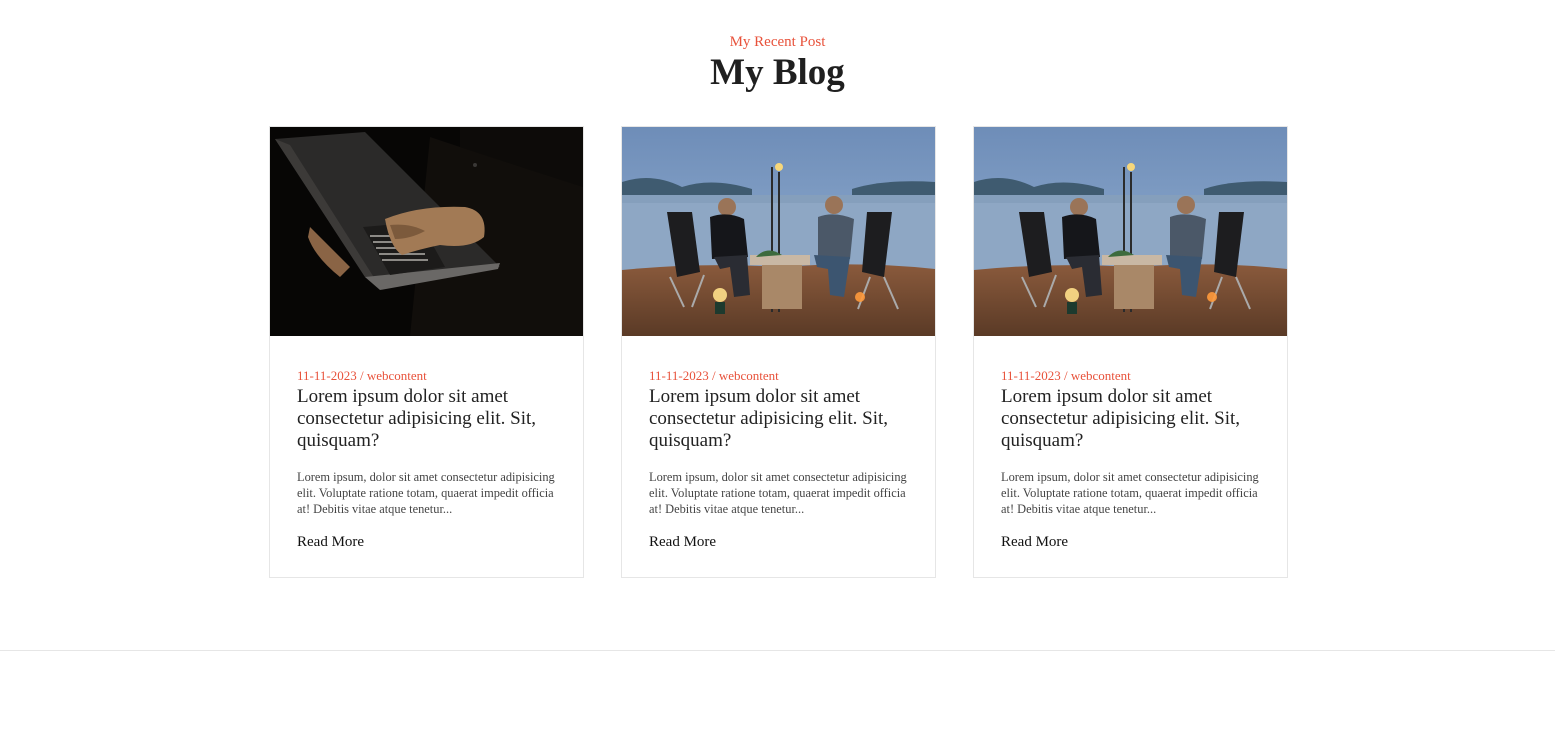 This screenshot has width=1555, height=729. I want to click on section-eyebrow: My Recent Post, so click(777, 42).